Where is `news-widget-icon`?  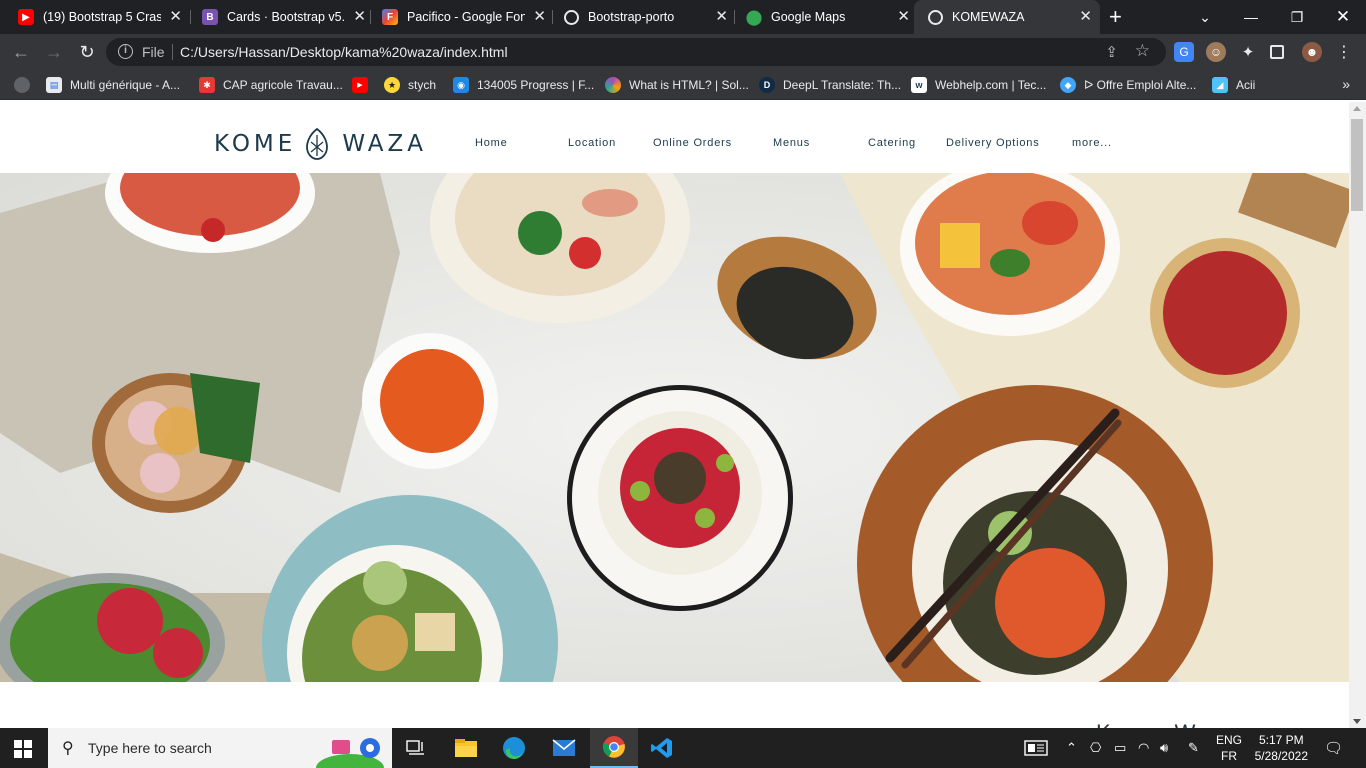 news-widget-icon is located at coordinates (1036, 748).